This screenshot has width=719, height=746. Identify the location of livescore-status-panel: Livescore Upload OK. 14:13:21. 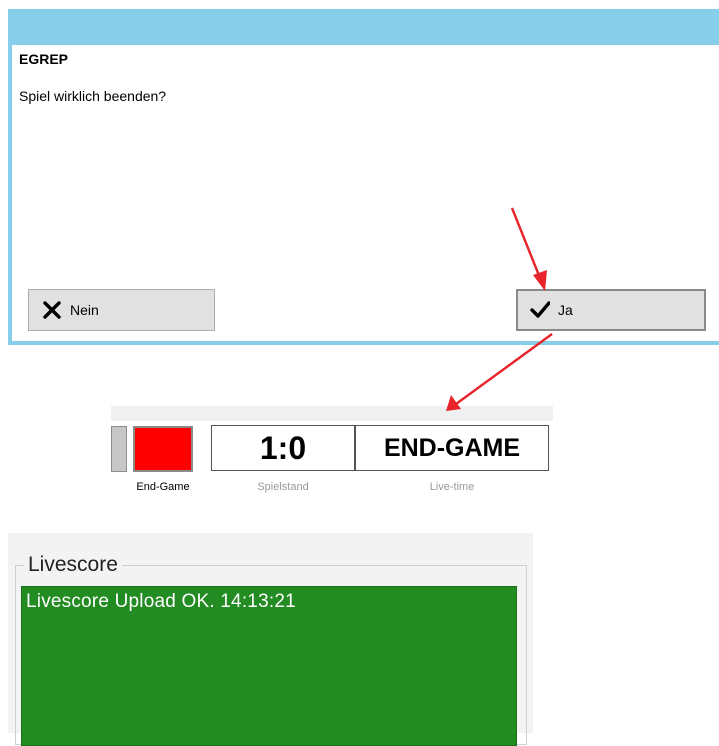
(269, 666).